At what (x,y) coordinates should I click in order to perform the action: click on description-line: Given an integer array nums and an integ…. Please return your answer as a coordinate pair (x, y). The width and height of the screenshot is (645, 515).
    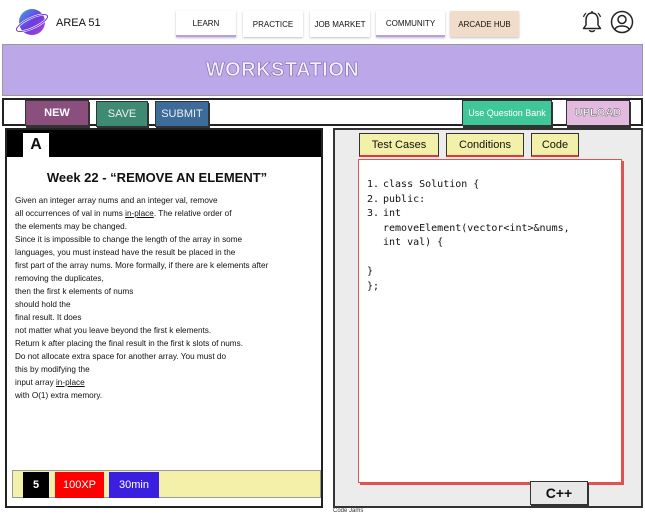
    Looking at the image, I should click on (116, 200).